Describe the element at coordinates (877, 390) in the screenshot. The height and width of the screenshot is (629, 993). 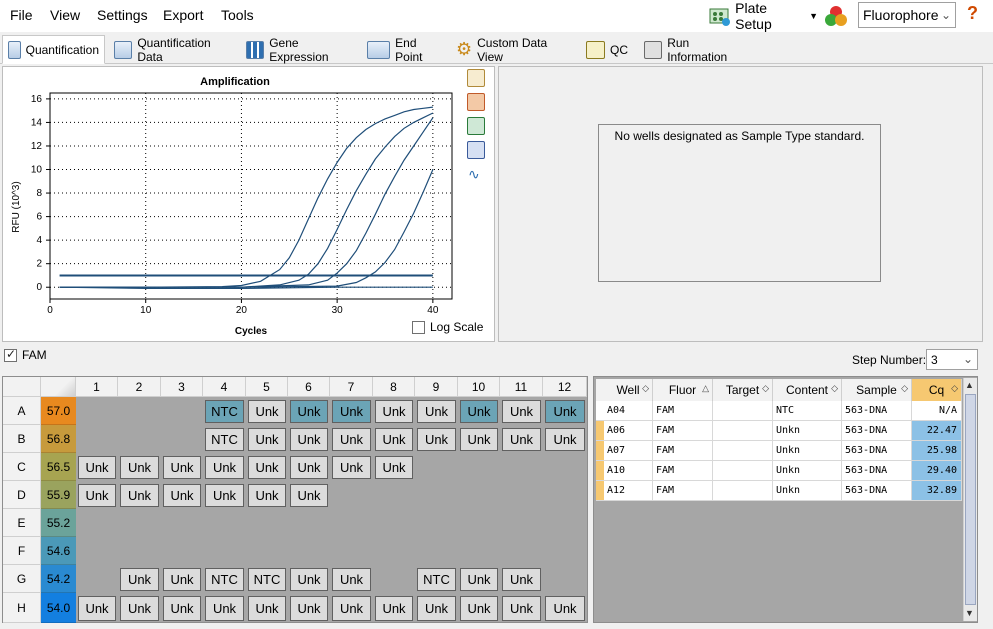
I see `results-column-header: Sample ◇` at that location.